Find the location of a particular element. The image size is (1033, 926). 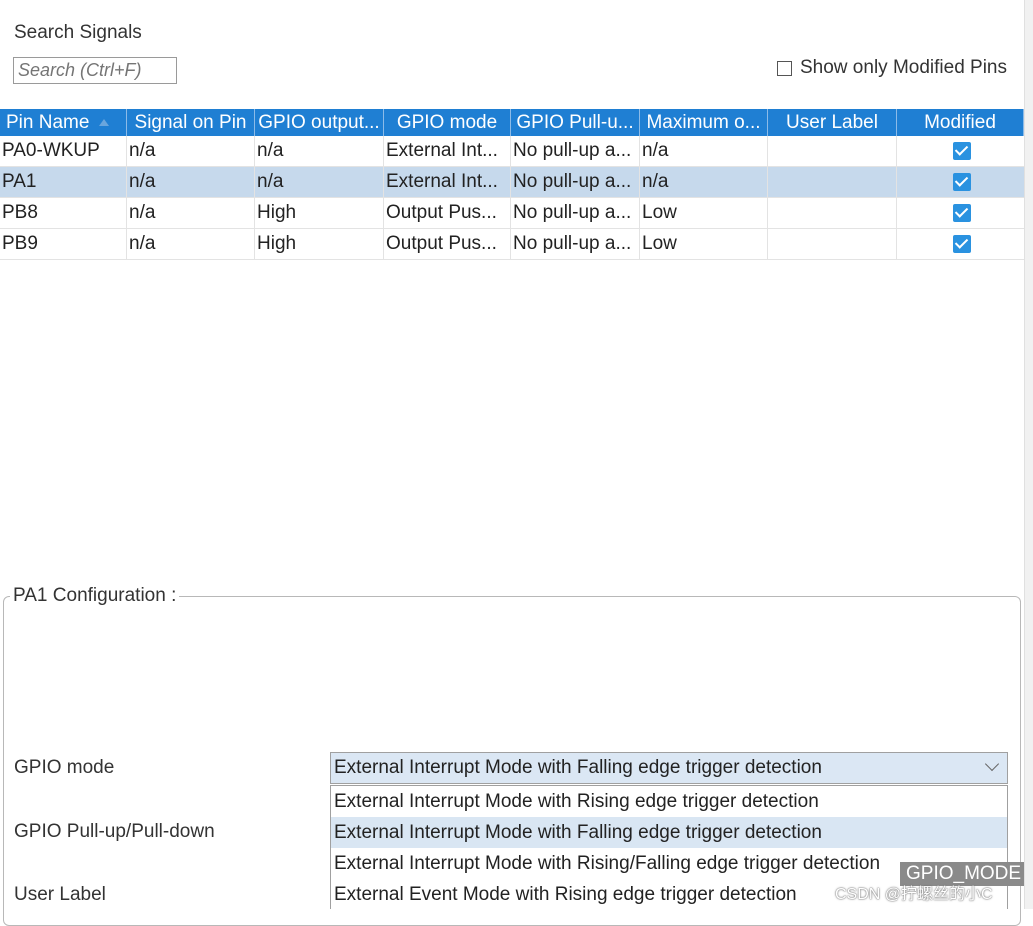

column-header-label: Pin Name is located at coordinates (48, 122).